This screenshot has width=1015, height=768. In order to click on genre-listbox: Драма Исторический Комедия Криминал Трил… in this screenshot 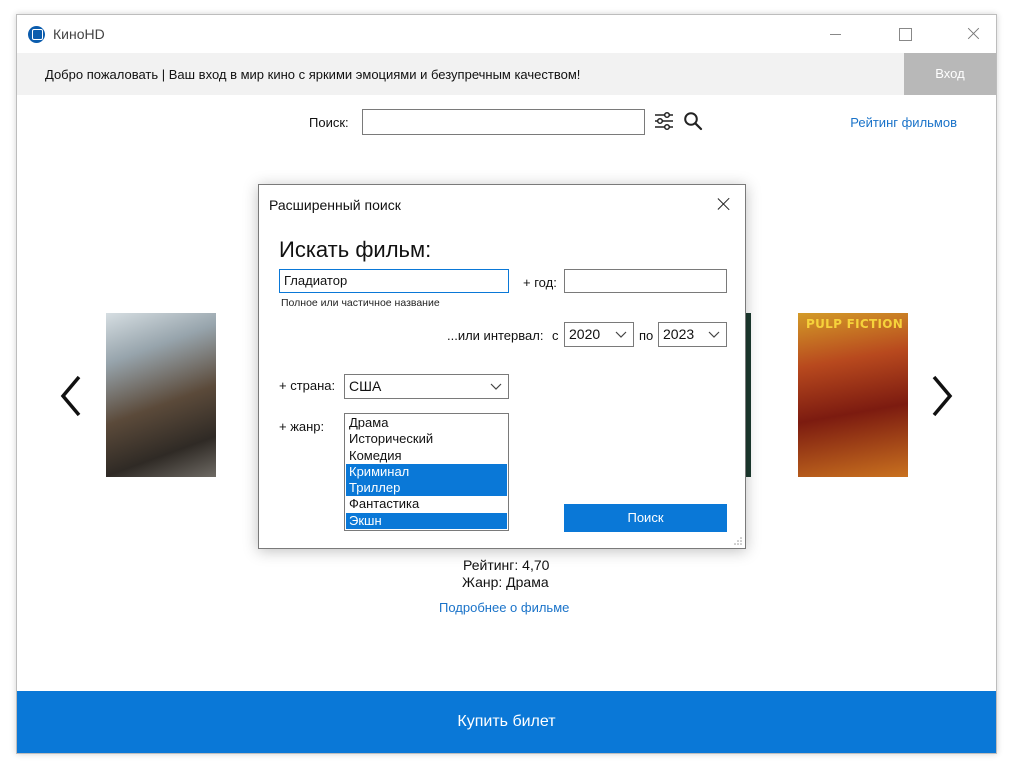, I will do `click(426, 472)`.